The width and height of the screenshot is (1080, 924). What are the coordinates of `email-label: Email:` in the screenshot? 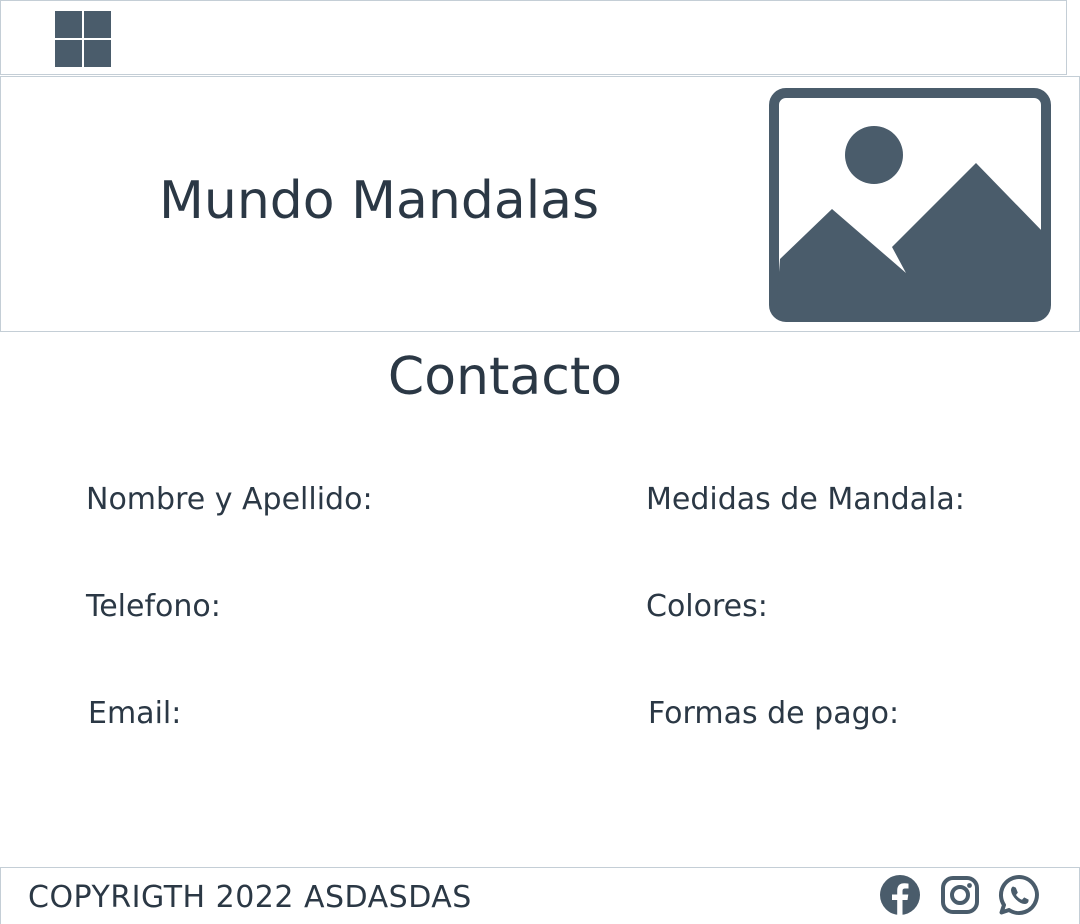 It's located at (135, 713).